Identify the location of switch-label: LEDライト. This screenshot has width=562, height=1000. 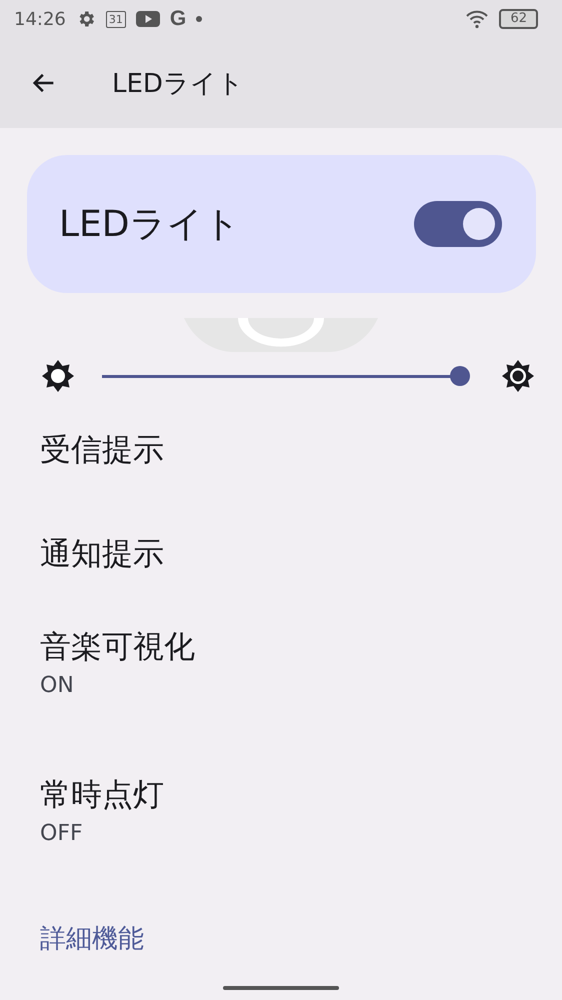
(150, 224).